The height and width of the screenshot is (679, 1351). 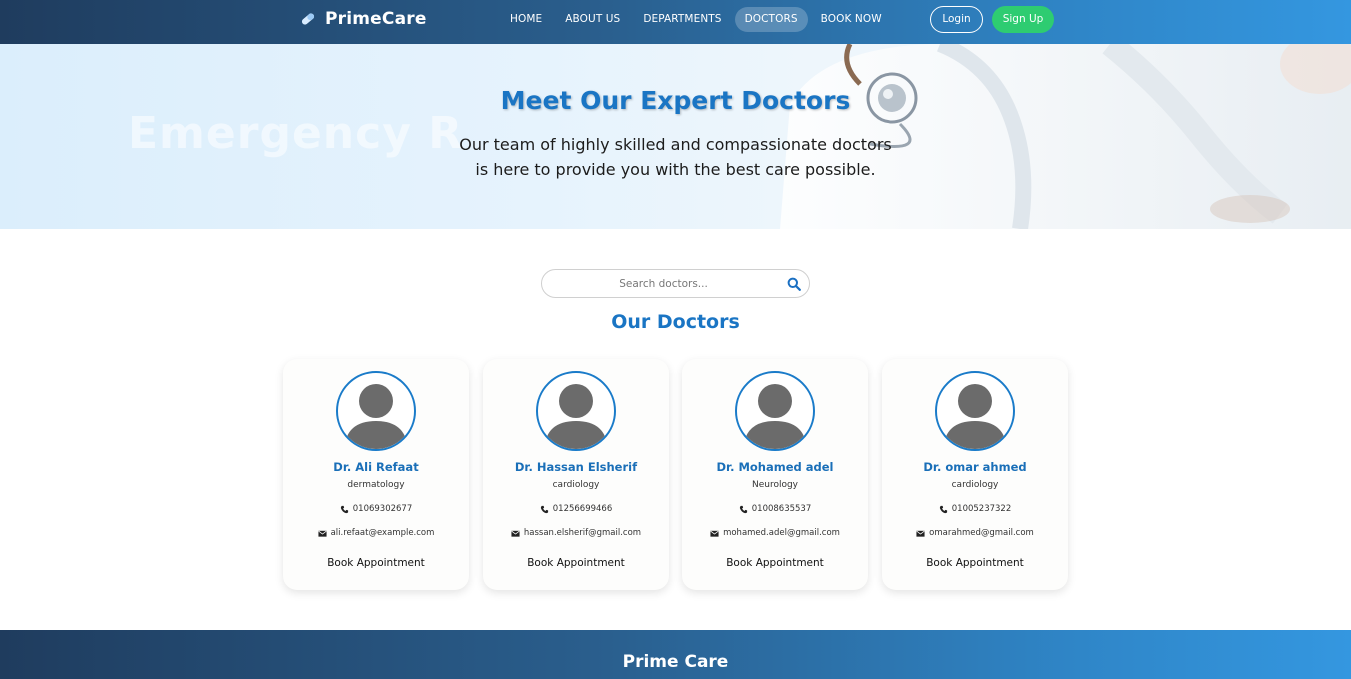 I want to click on nav-book-now: BOOK NOW, so click(x=851, y=19).